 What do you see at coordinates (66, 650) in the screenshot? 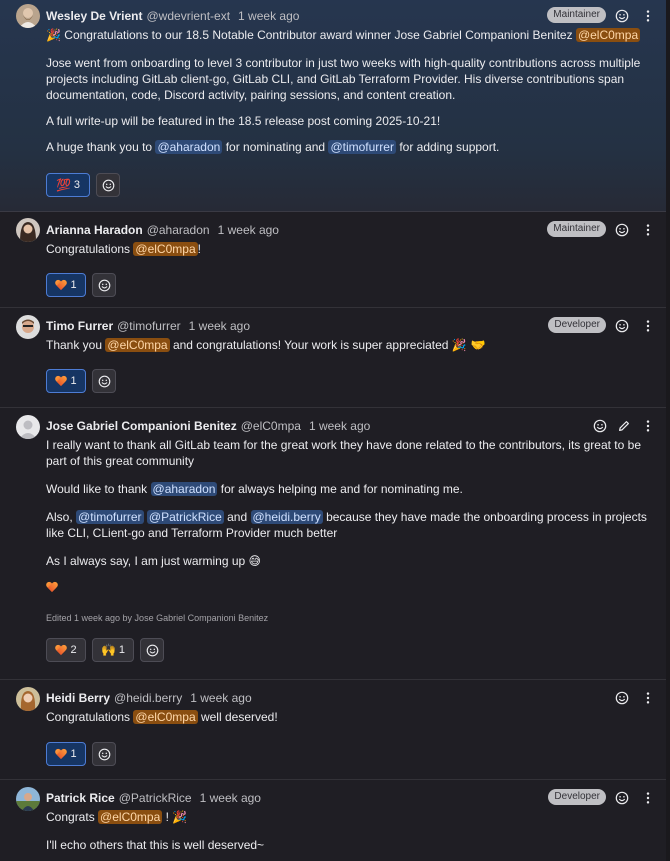
I see `award-heart-button: 2` at bounding box center [66, 650].